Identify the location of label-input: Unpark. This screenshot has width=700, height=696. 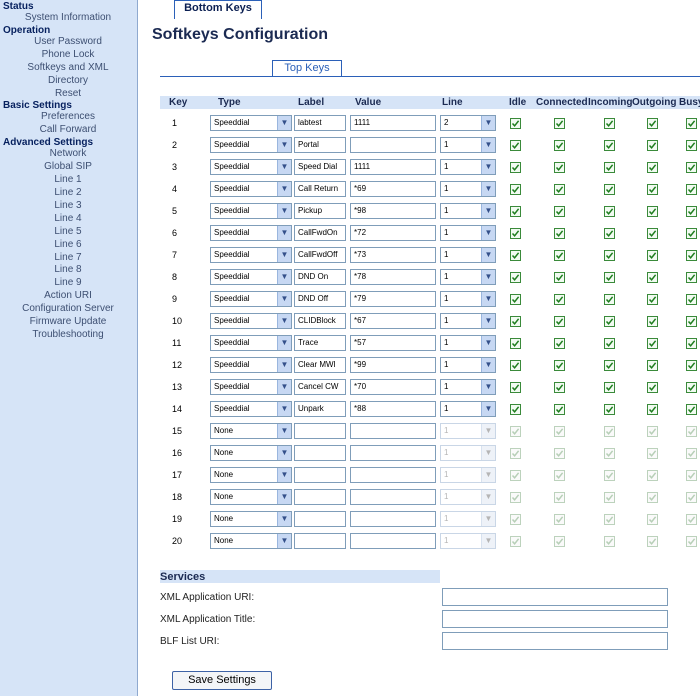
(320, 409).